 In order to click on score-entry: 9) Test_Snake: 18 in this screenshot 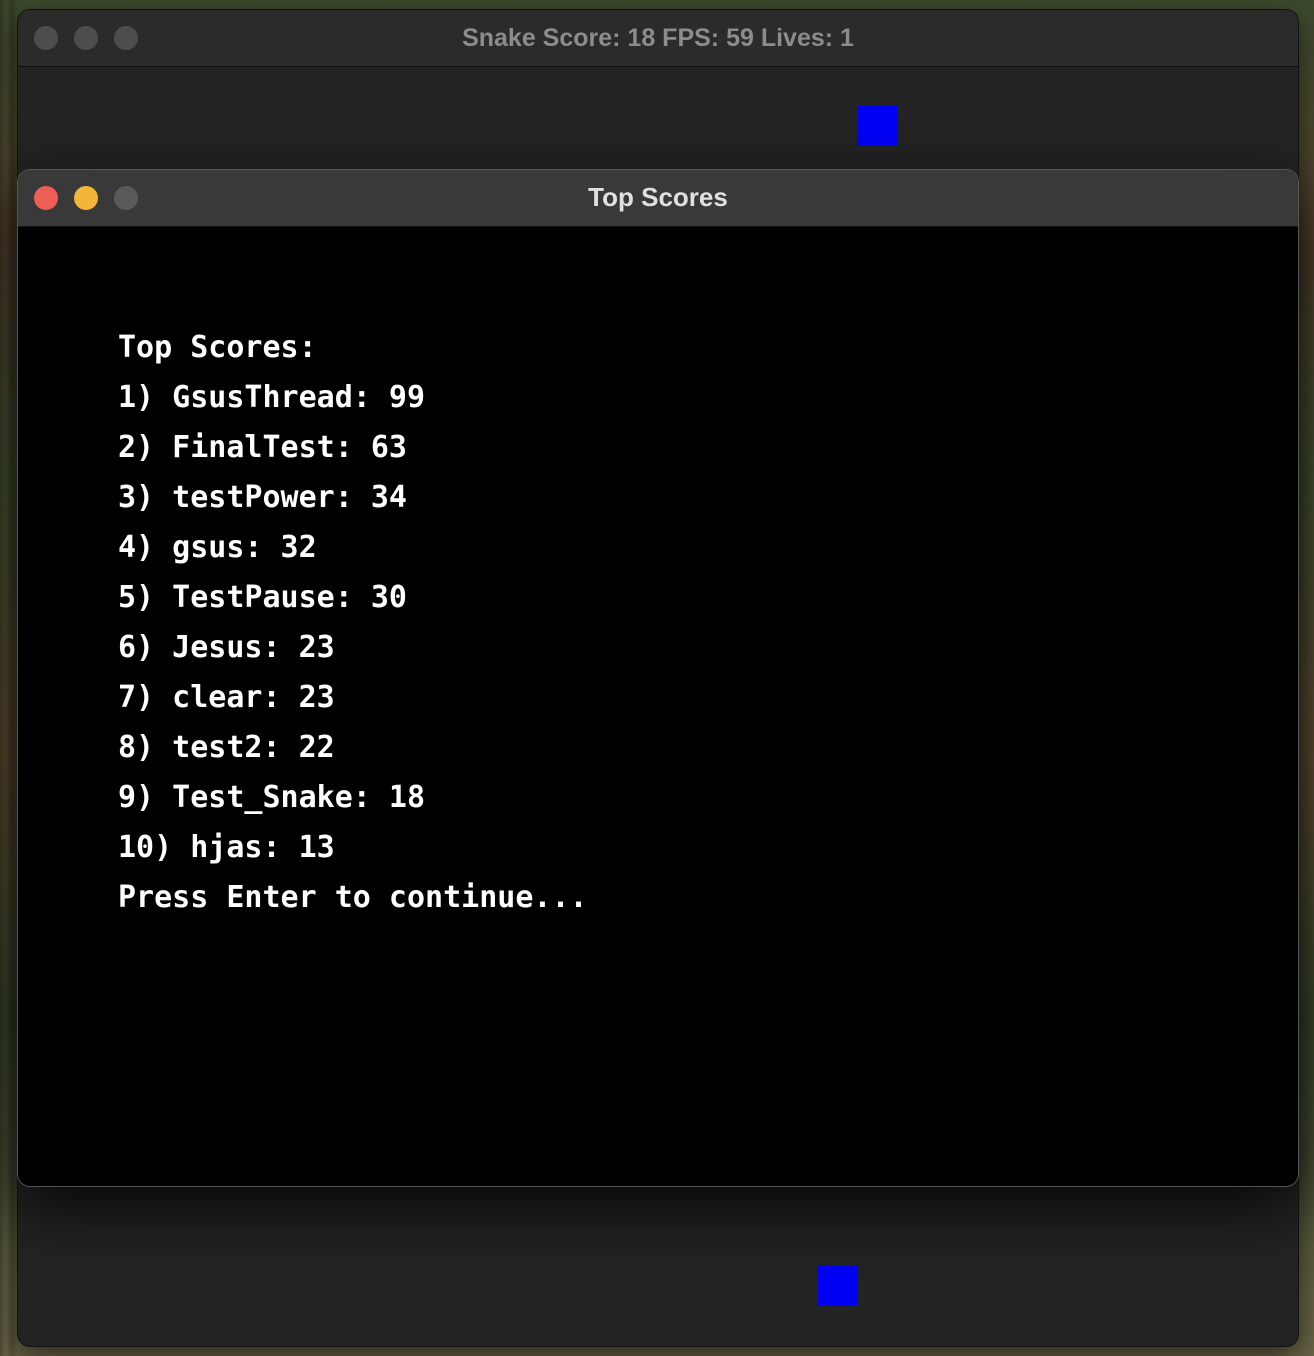, I will do `click(272, 797)`.